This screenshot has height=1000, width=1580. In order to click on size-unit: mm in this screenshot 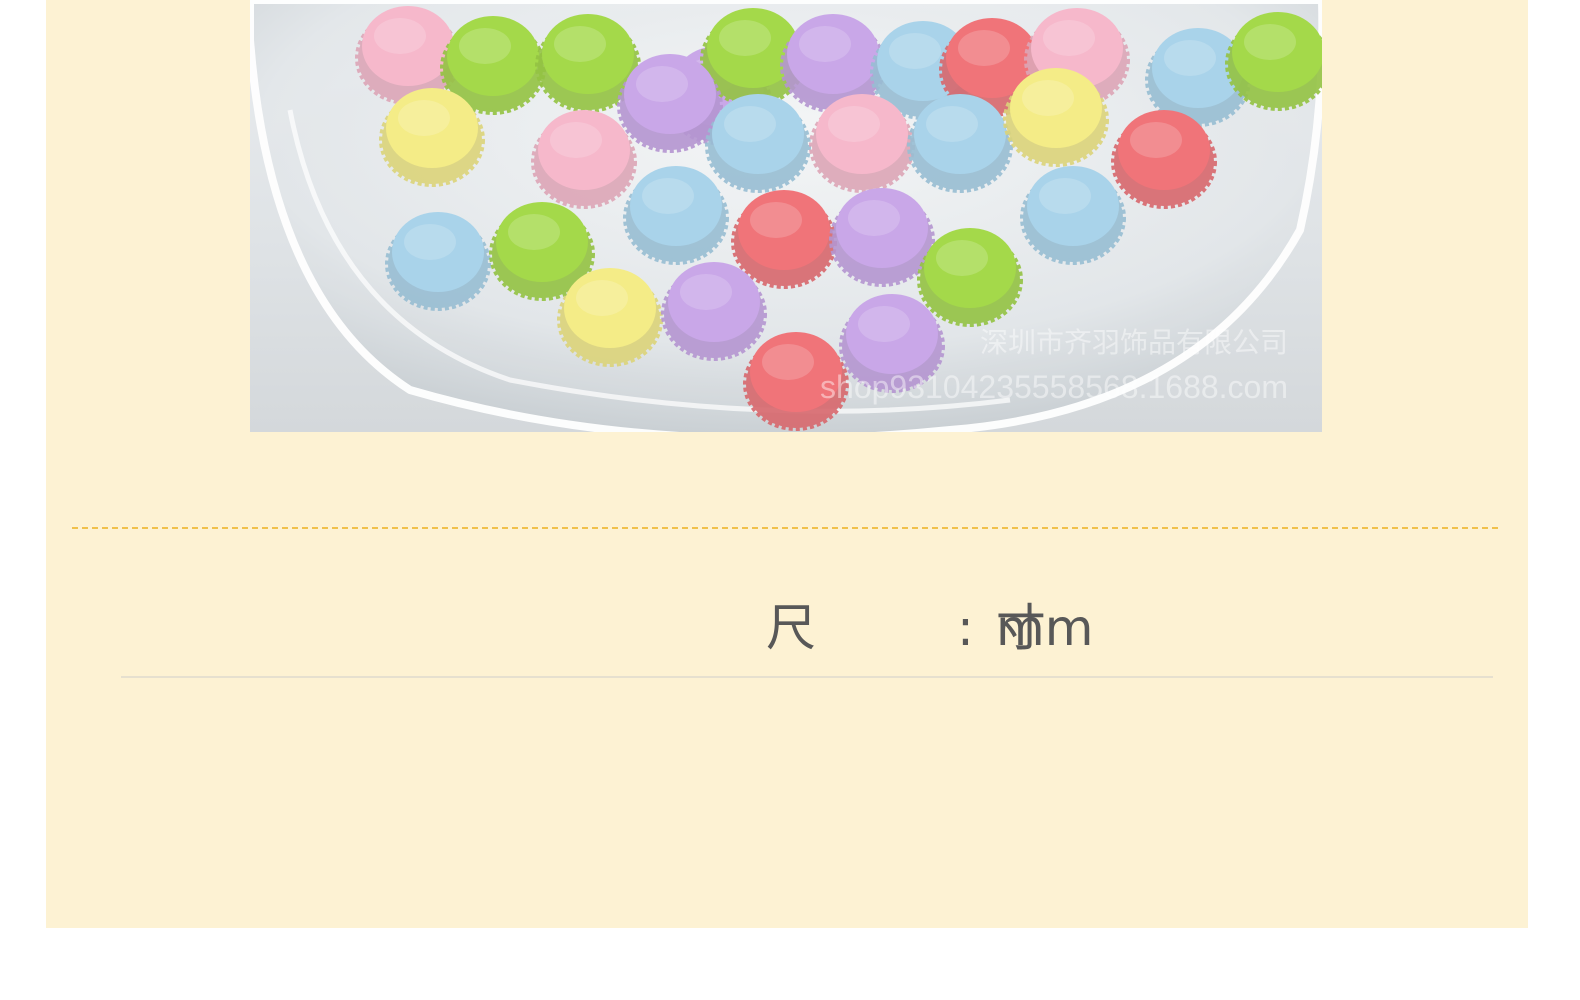, I will do `click(1045, 628)`.